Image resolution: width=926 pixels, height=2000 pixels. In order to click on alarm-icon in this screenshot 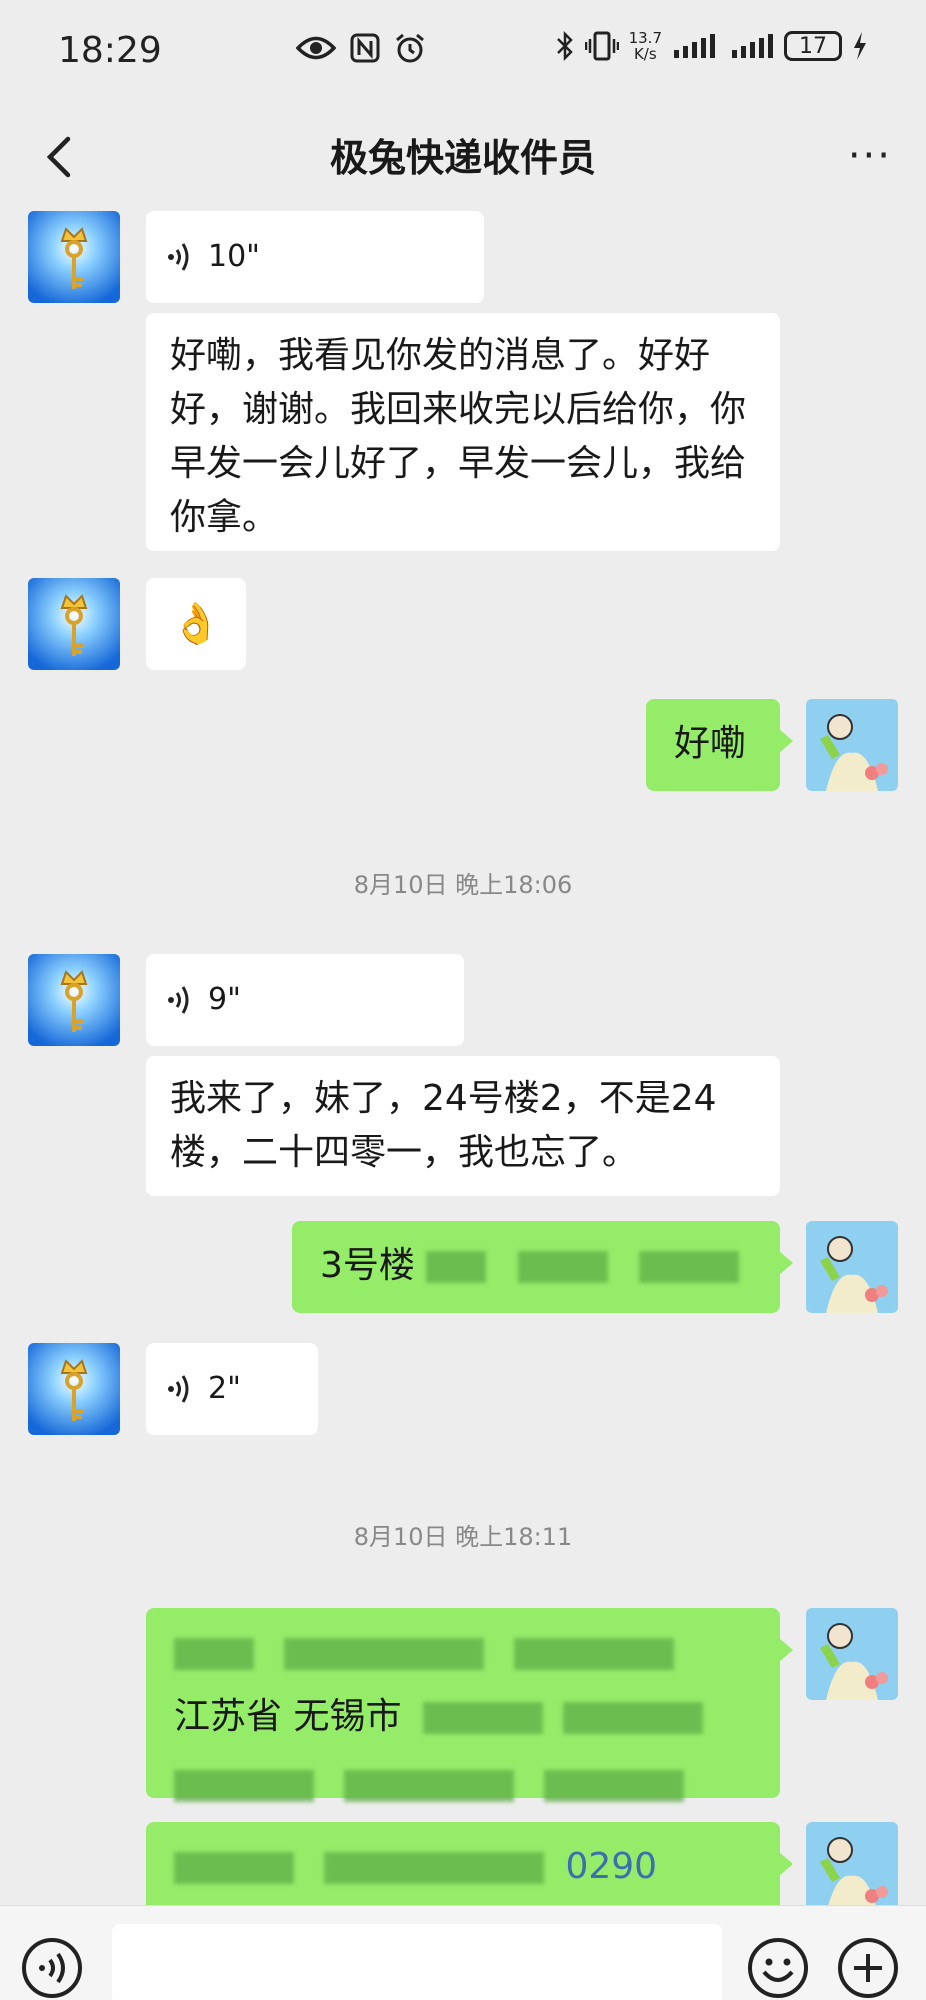, I will do `click(410, 48)`.